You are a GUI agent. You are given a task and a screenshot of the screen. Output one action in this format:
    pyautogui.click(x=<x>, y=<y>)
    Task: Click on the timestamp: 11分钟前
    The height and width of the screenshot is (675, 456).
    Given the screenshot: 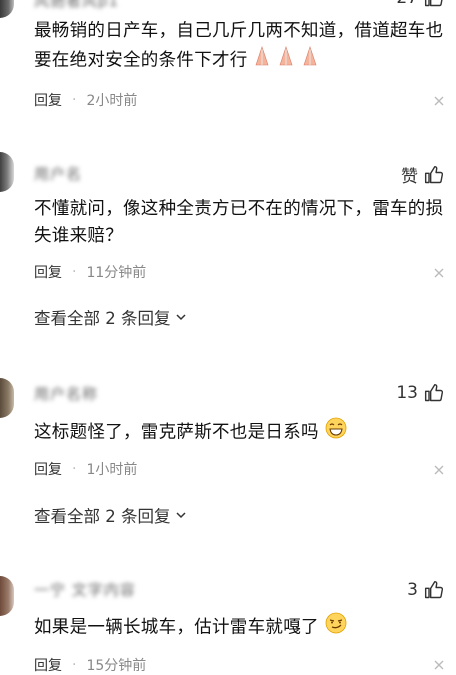 What is the action you would take?
    pyautogui.click(x=116, y=273)
    